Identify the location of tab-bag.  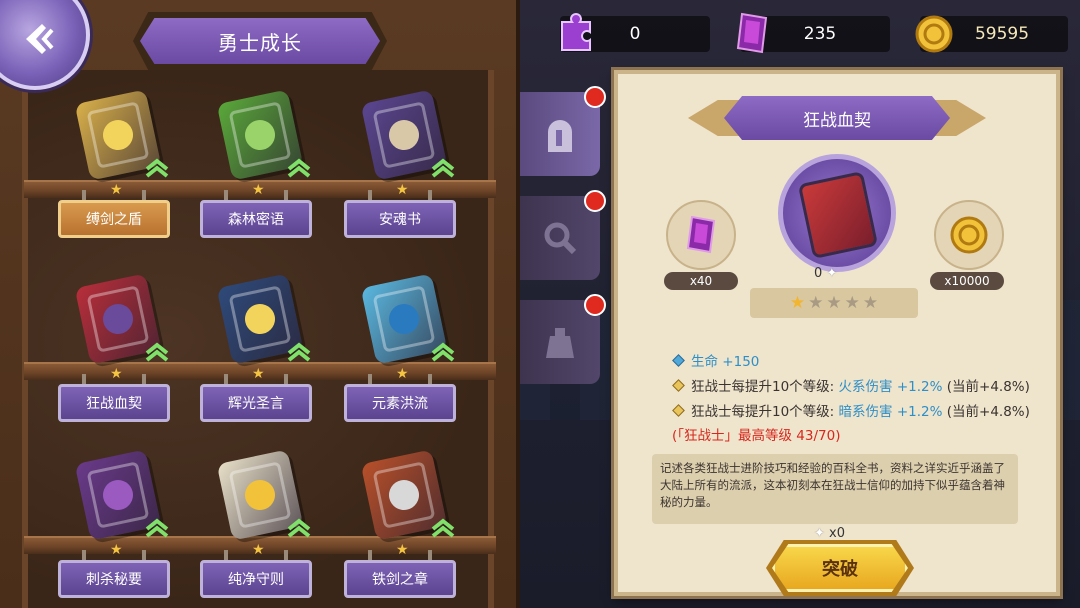
(563, 339).